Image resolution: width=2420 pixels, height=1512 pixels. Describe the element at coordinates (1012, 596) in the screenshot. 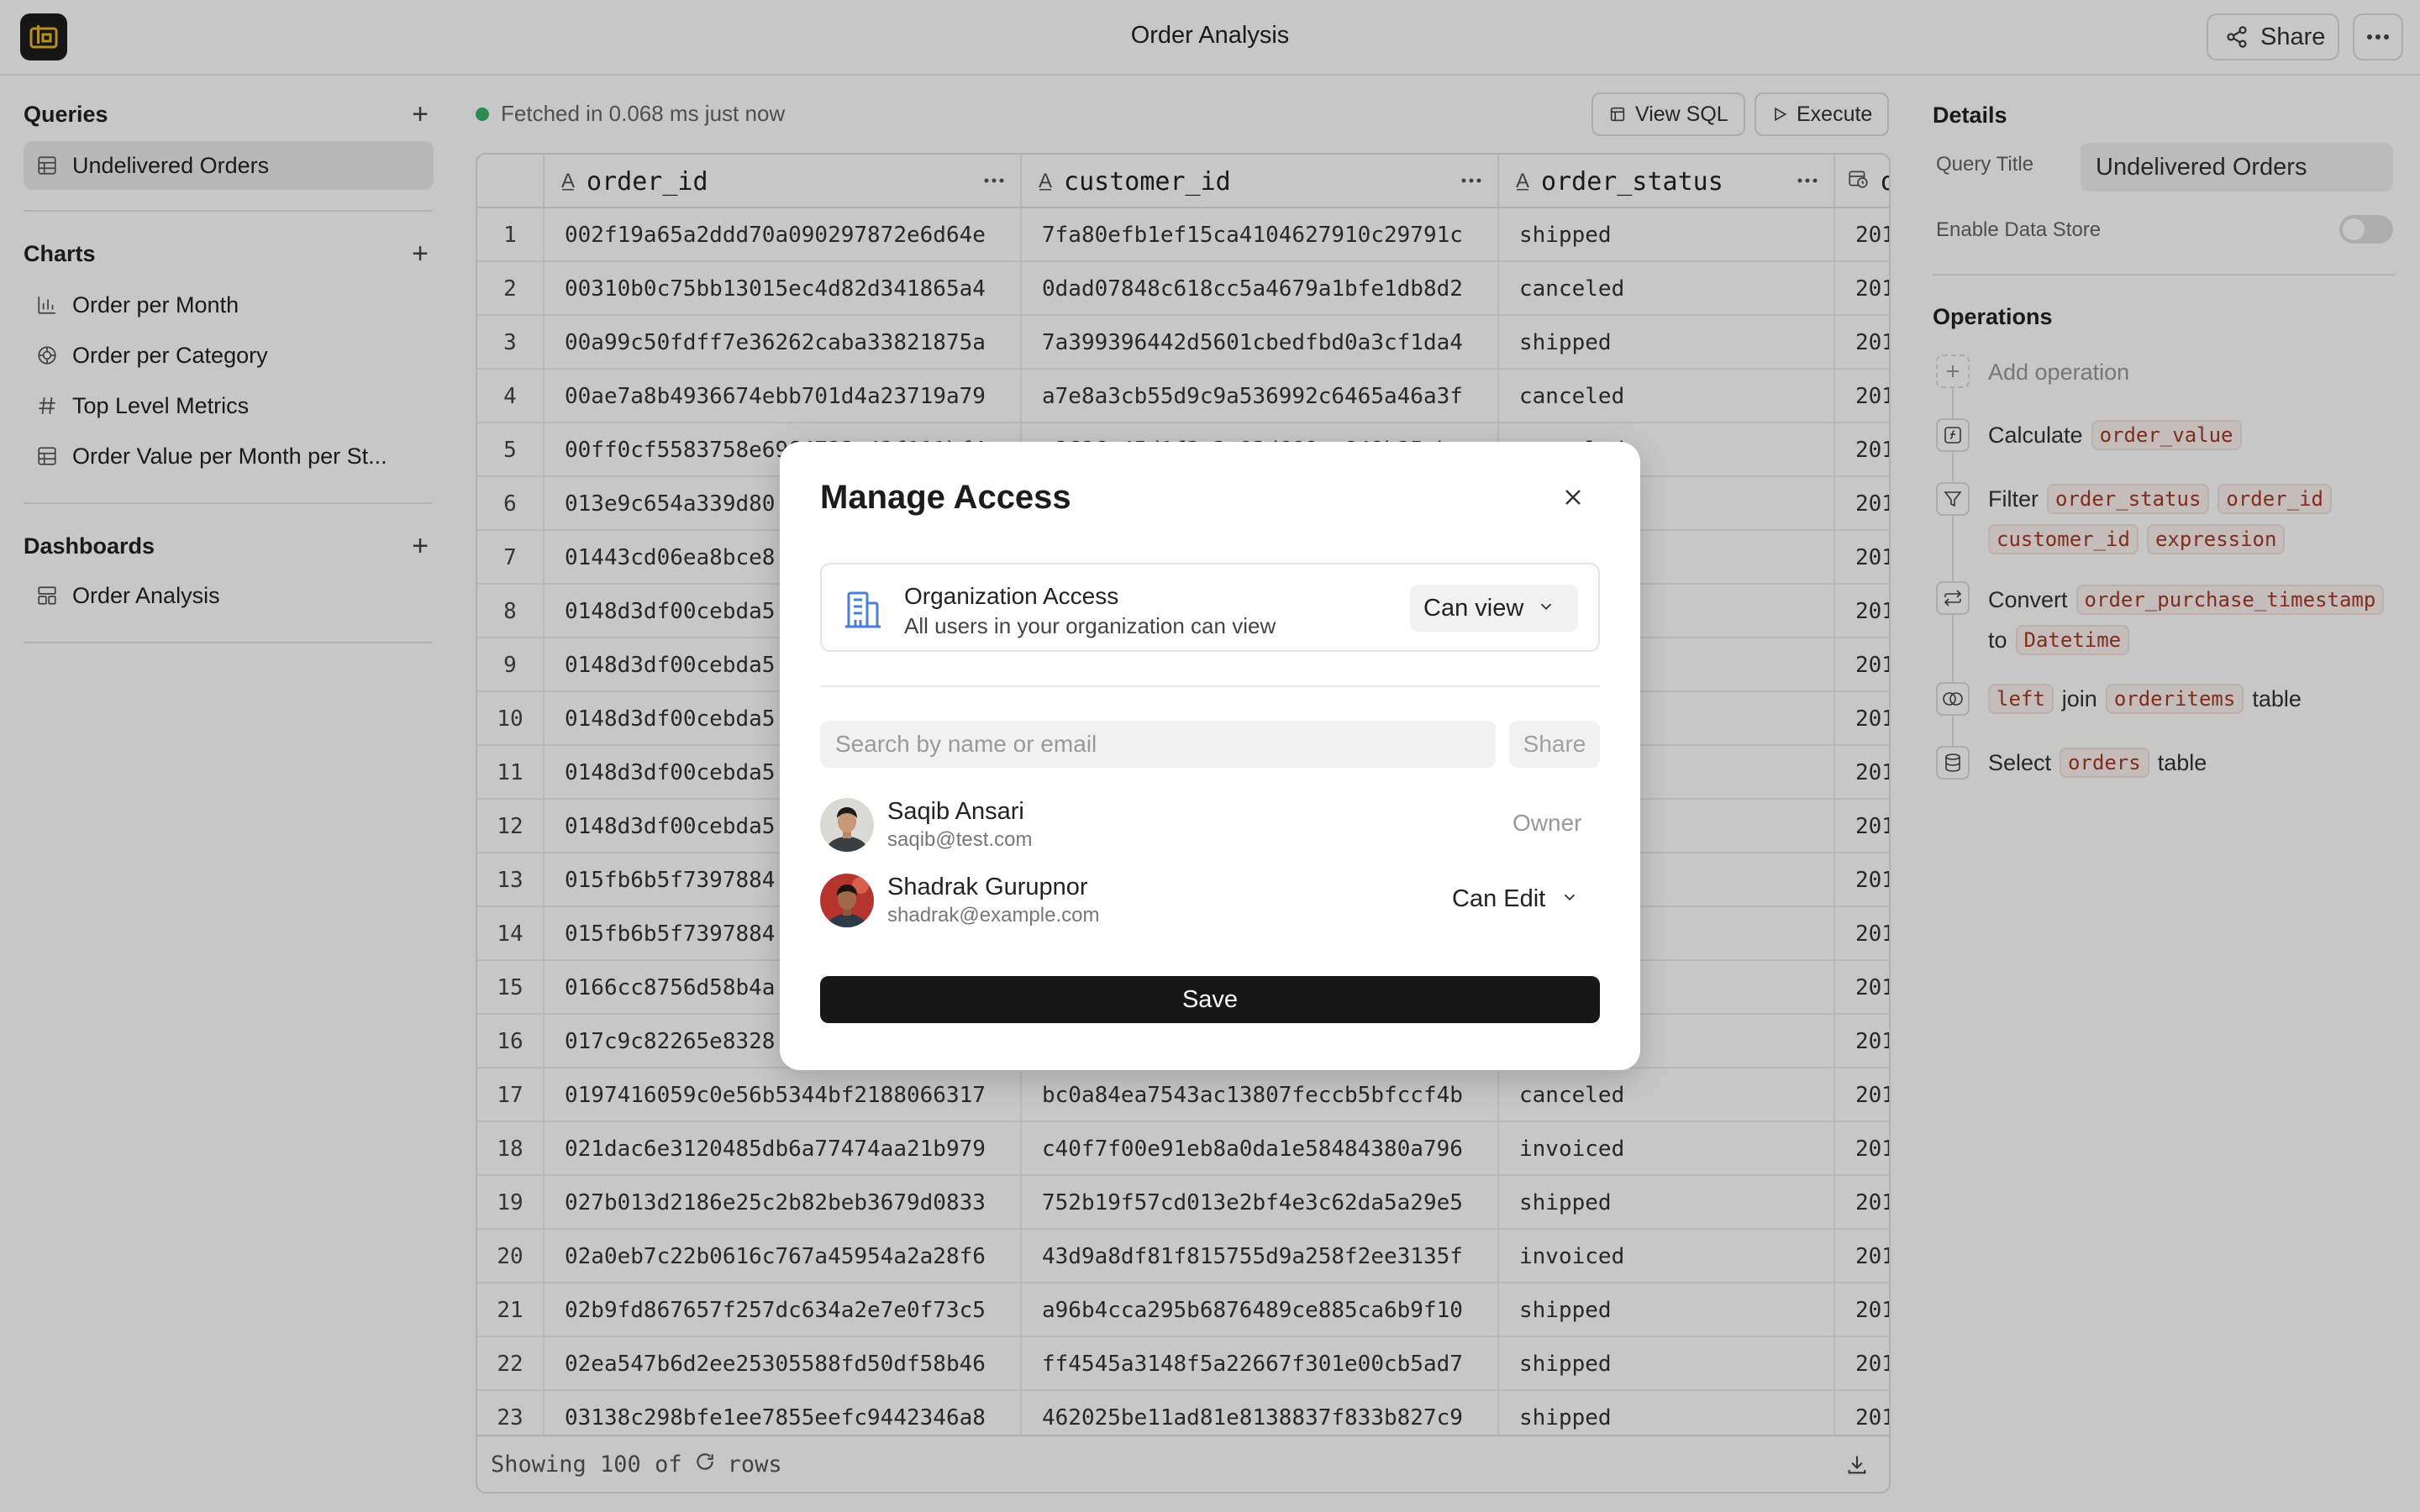

I see `org-access-title: Organization Access` at that location.